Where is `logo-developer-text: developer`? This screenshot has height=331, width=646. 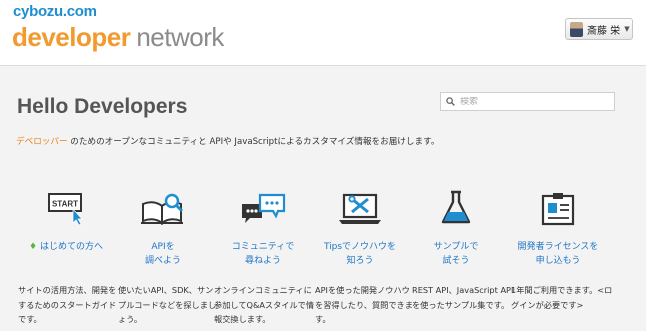 logo-developer-text: developer is located at coordinates (71, 37).